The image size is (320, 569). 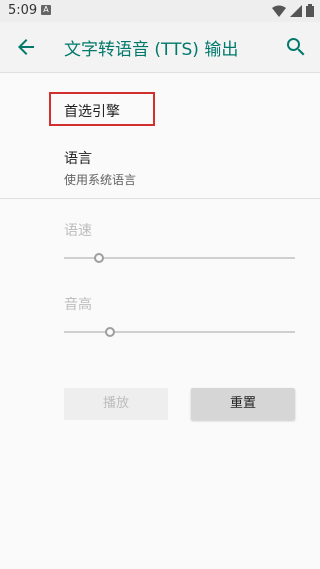 What do you see at coordinates (310, 10) in the screenshot?
I see `battery-icon` at bounding box center [310, 10].